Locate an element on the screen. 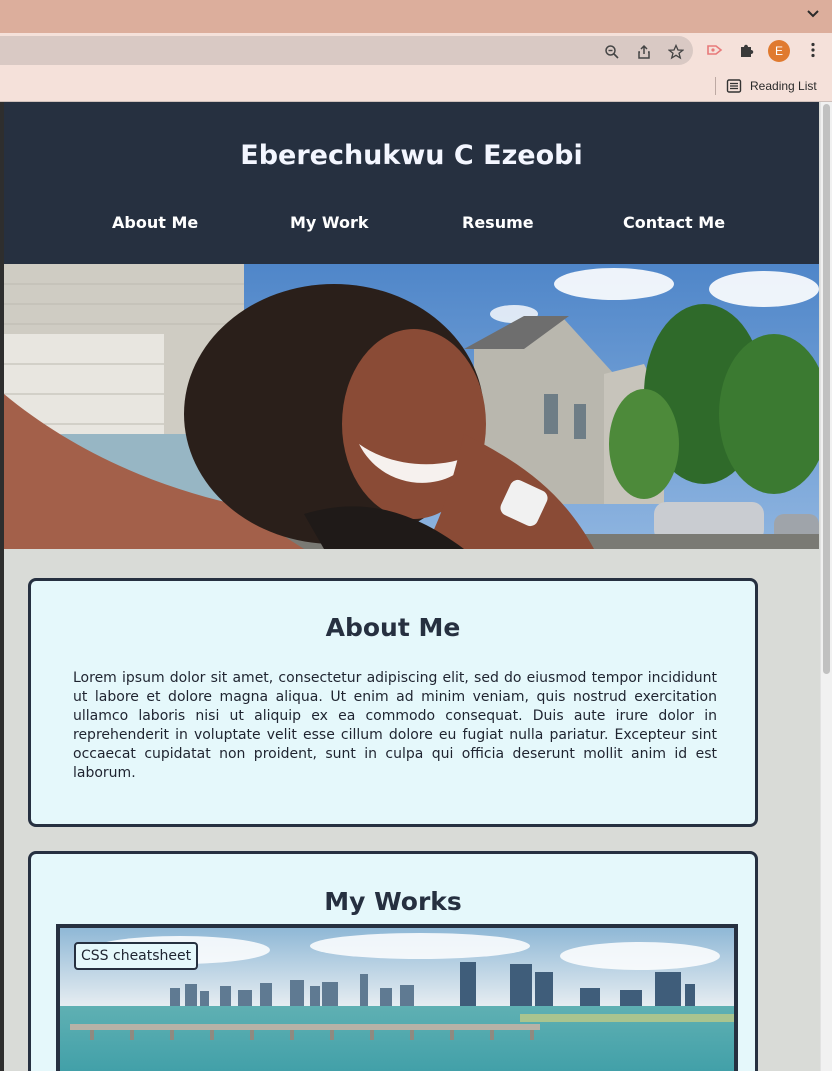 The width and height of the screenshot is (832, 1071). nav-link-contact-me: Contact Me is located at coordinates (674, 222).